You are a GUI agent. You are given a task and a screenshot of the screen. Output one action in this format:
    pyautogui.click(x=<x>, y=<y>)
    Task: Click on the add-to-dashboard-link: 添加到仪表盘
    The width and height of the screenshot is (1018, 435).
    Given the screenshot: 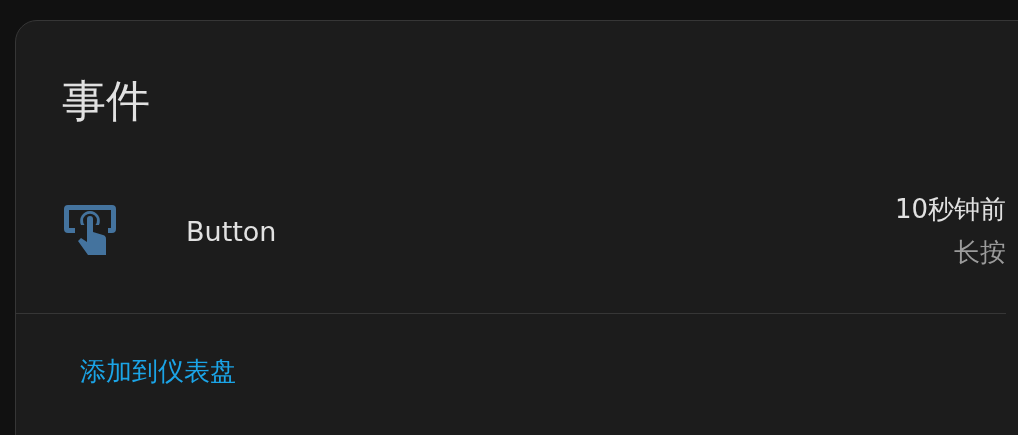 What is the action you would take?
    pyautogui.click(x=158, y=371)
    